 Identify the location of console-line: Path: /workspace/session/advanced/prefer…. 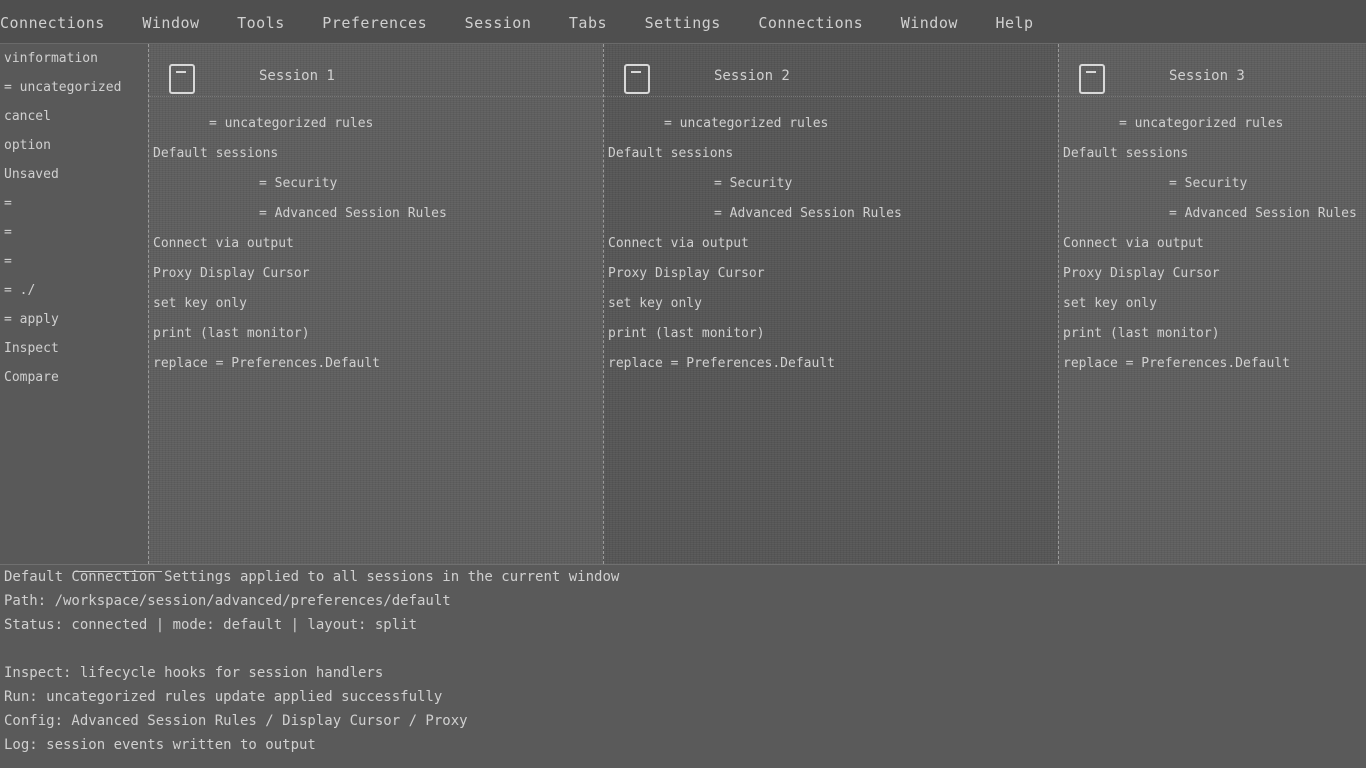
(227, 601).